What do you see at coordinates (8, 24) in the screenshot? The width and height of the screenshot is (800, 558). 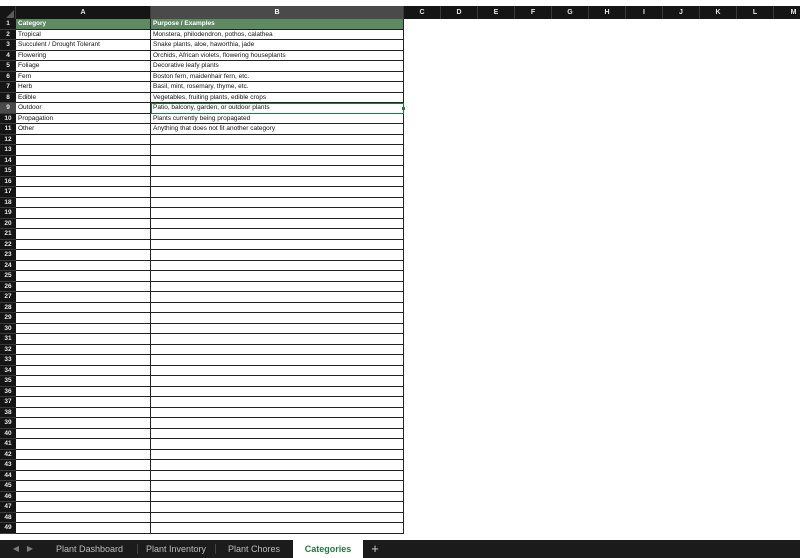 I see `row-header: 1` at bounding box center [8, 24].